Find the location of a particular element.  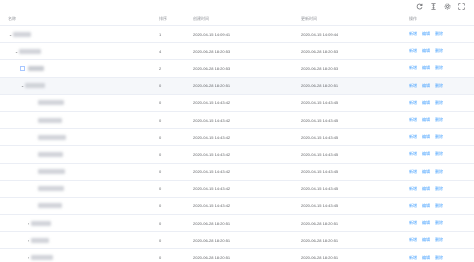

settings-icon is located at coordinates (447, 6).